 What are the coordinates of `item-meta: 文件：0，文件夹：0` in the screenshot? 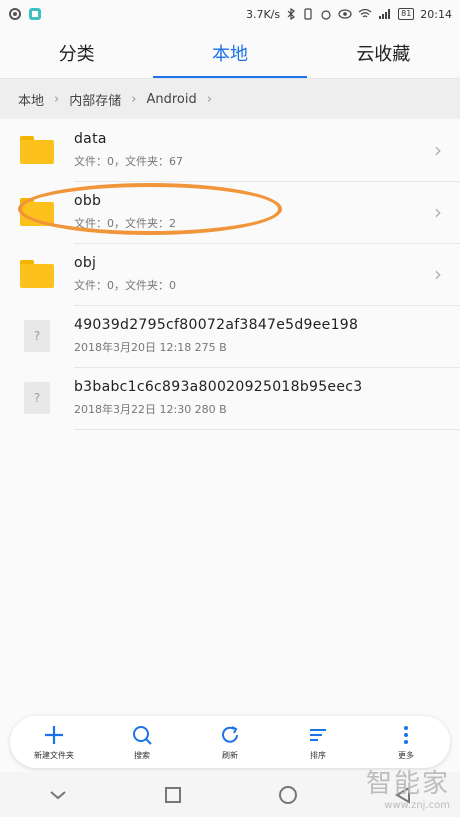 It's located at (125, 285).